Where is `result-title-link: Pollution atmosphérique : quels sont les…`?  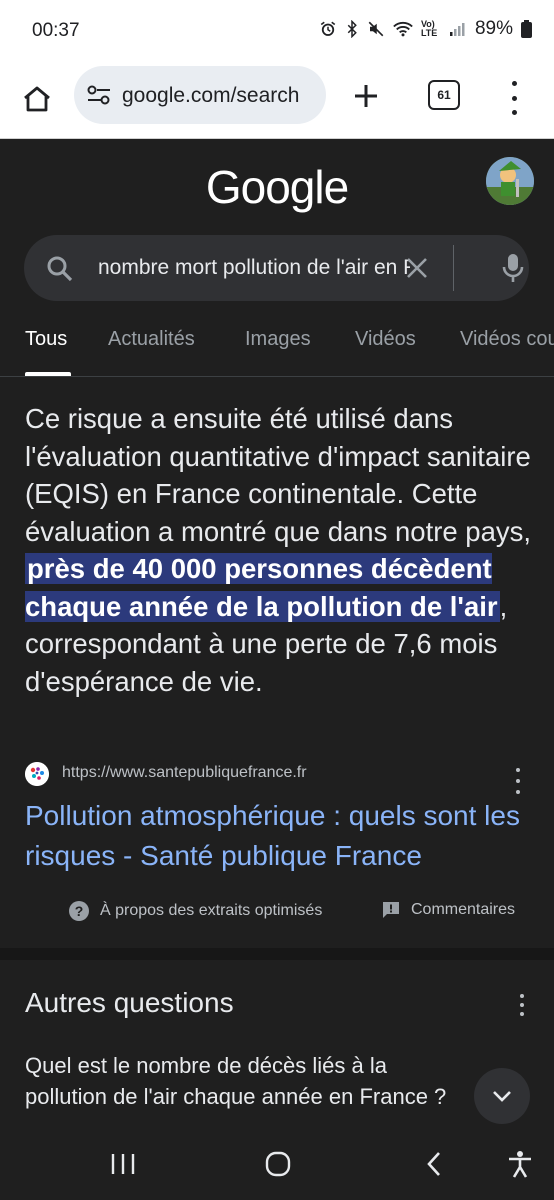
result-title-link: Pollution atmosphérique : quels sont les… is located at coordinates (280, 836).